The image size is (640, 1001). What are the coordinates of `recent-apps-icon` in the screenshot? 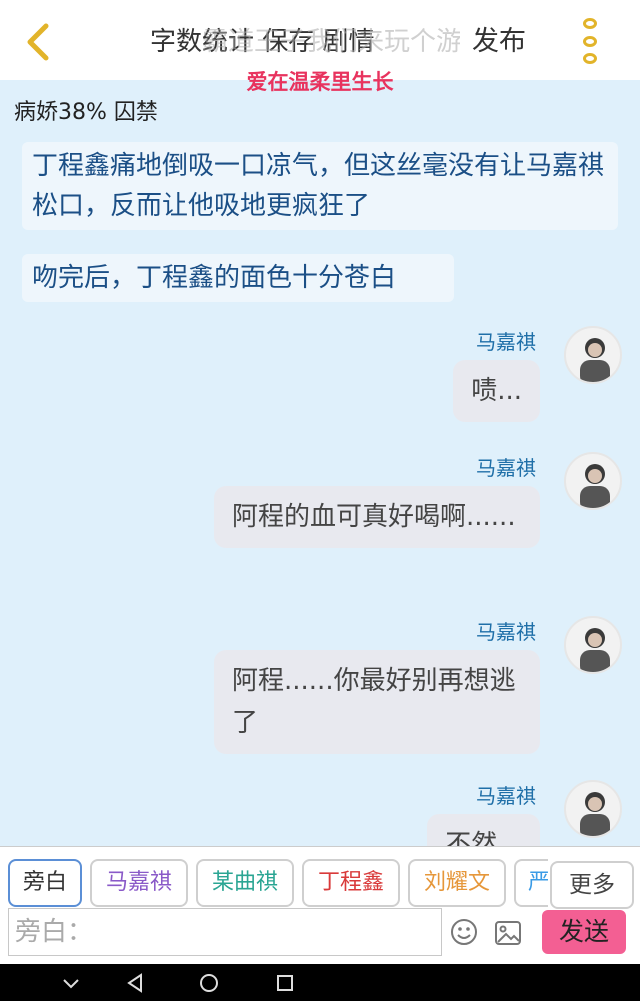 It's located at (285, 983).